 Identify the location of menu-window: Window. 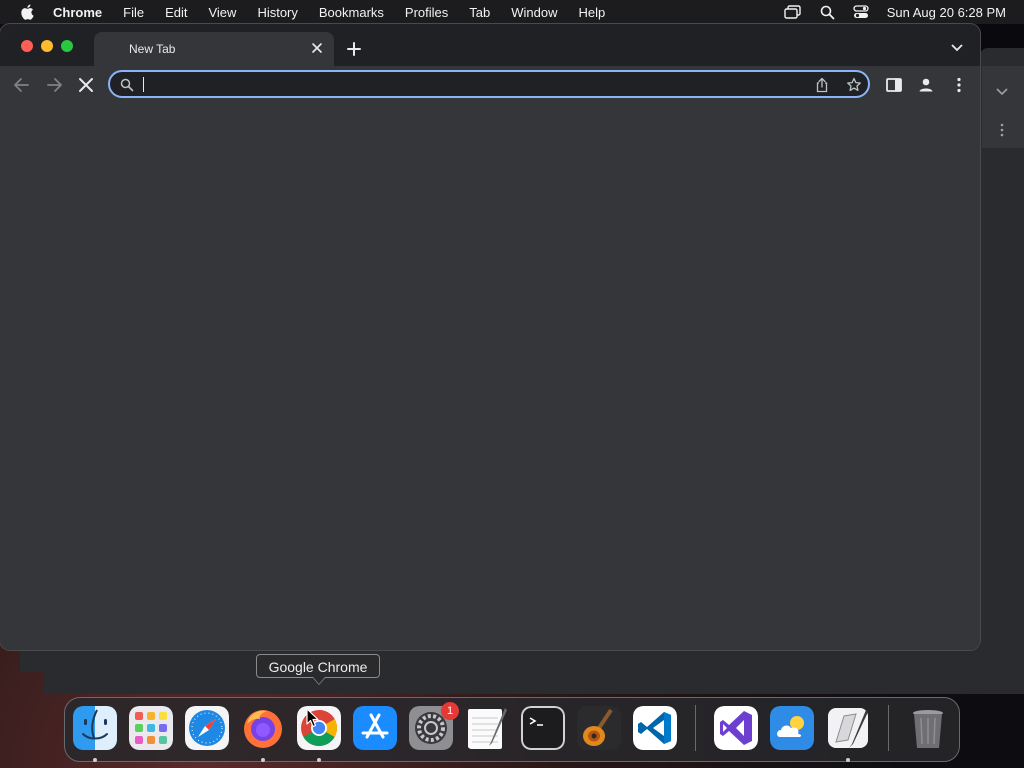
(534, 12).